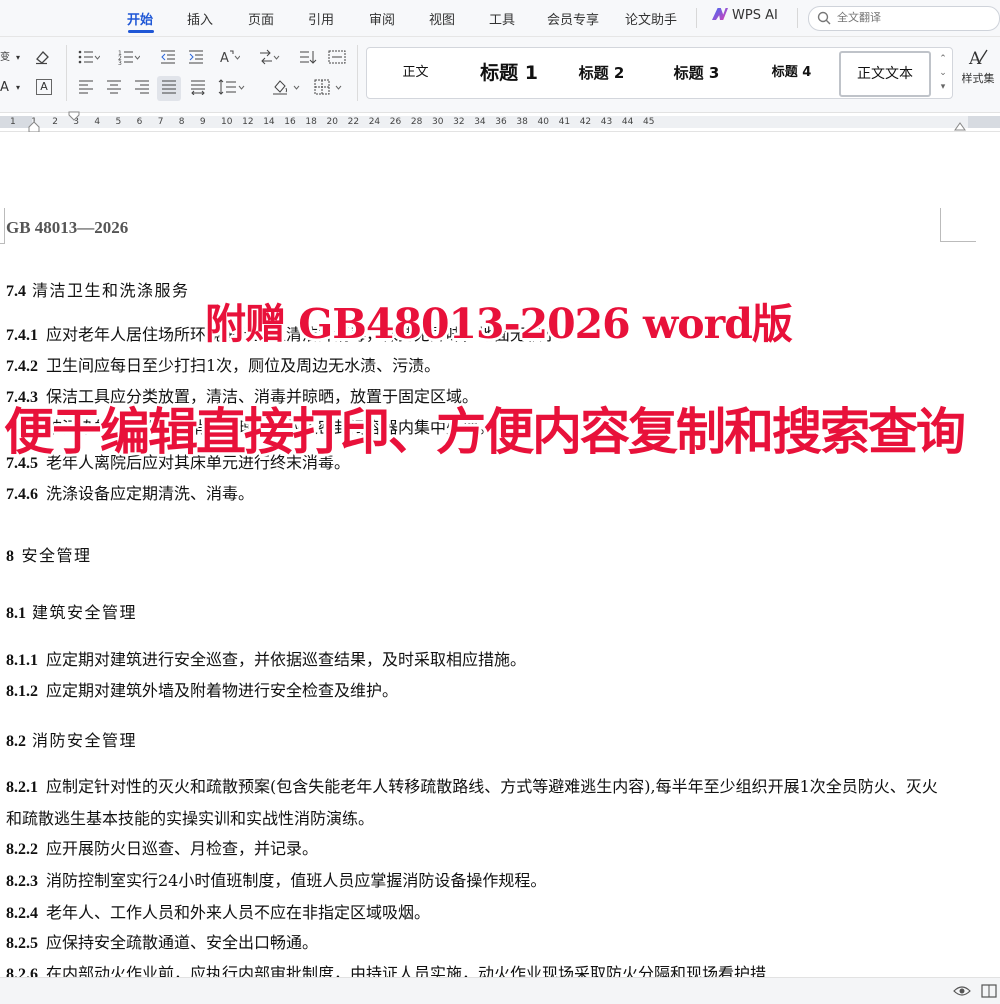 The width and height of the screenshot is (1000, 1004). I want to click on increase-indent-icon, so click(196, 60).